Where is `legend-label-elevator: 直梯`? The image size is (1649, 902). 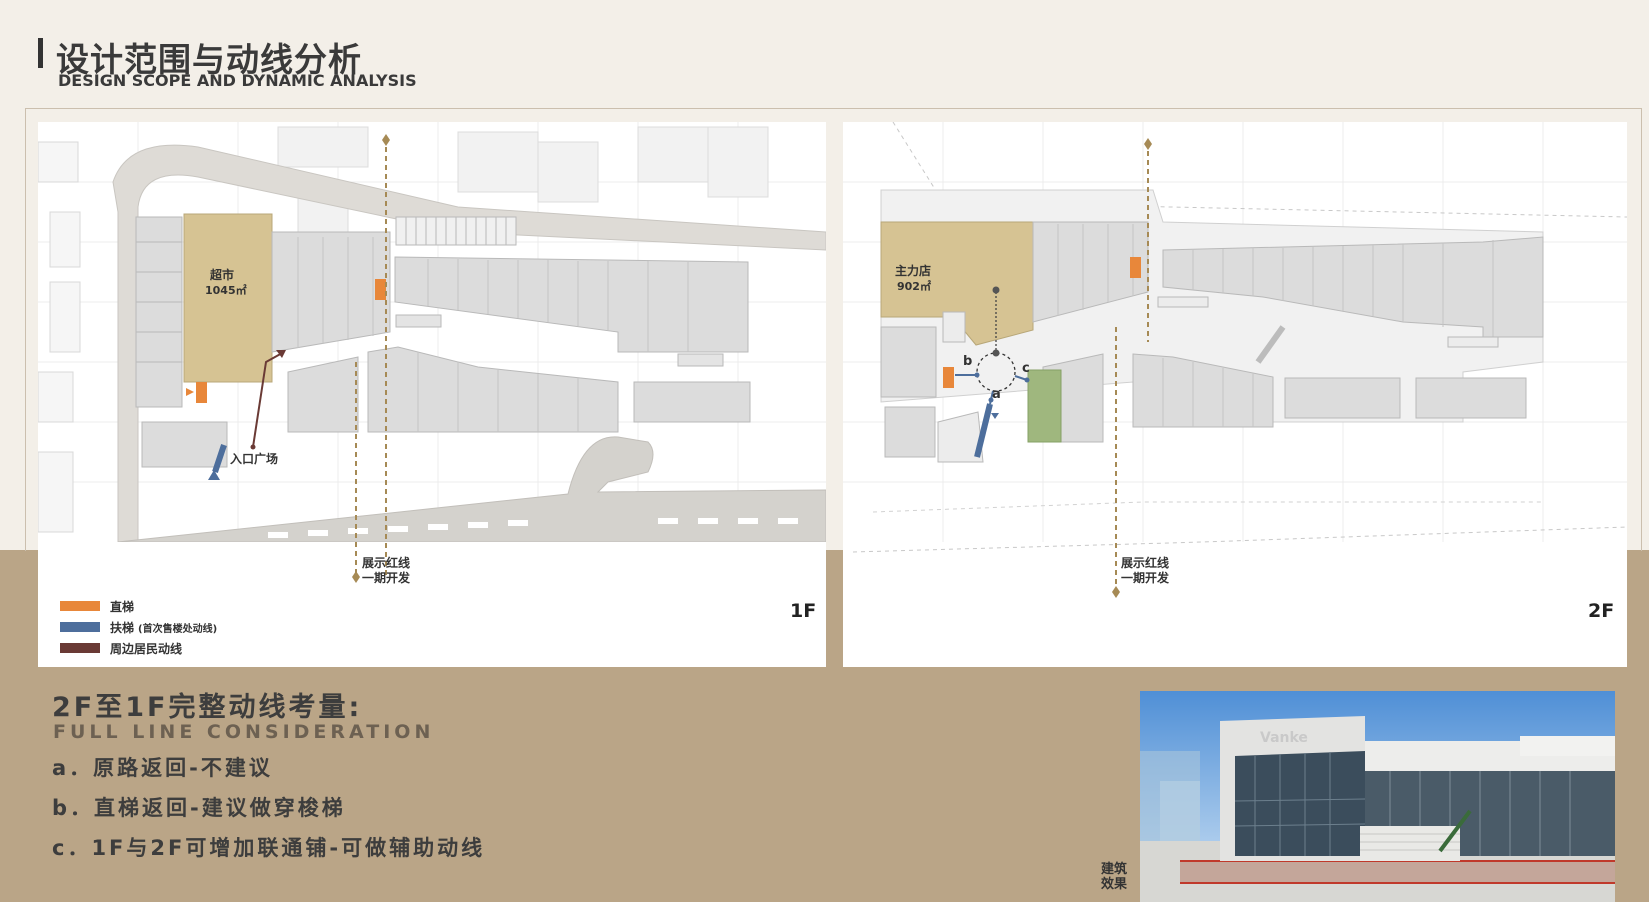 legend-label-elevator: 直梯 is located at coordinates (122, 607).